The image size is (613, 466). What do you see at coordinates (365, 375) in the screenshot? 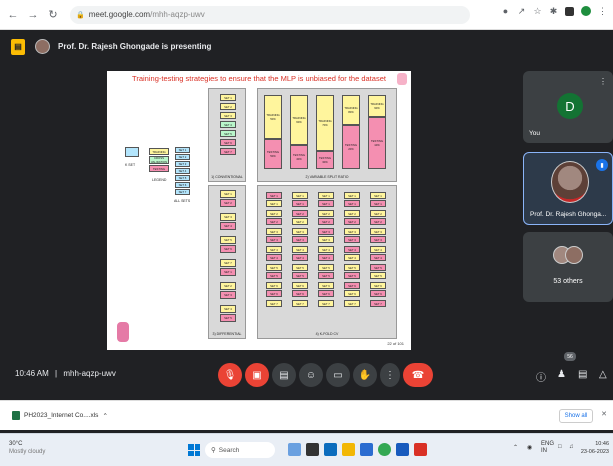
I see `raise-hand-button: ✋` at bounding box center [365, 375].